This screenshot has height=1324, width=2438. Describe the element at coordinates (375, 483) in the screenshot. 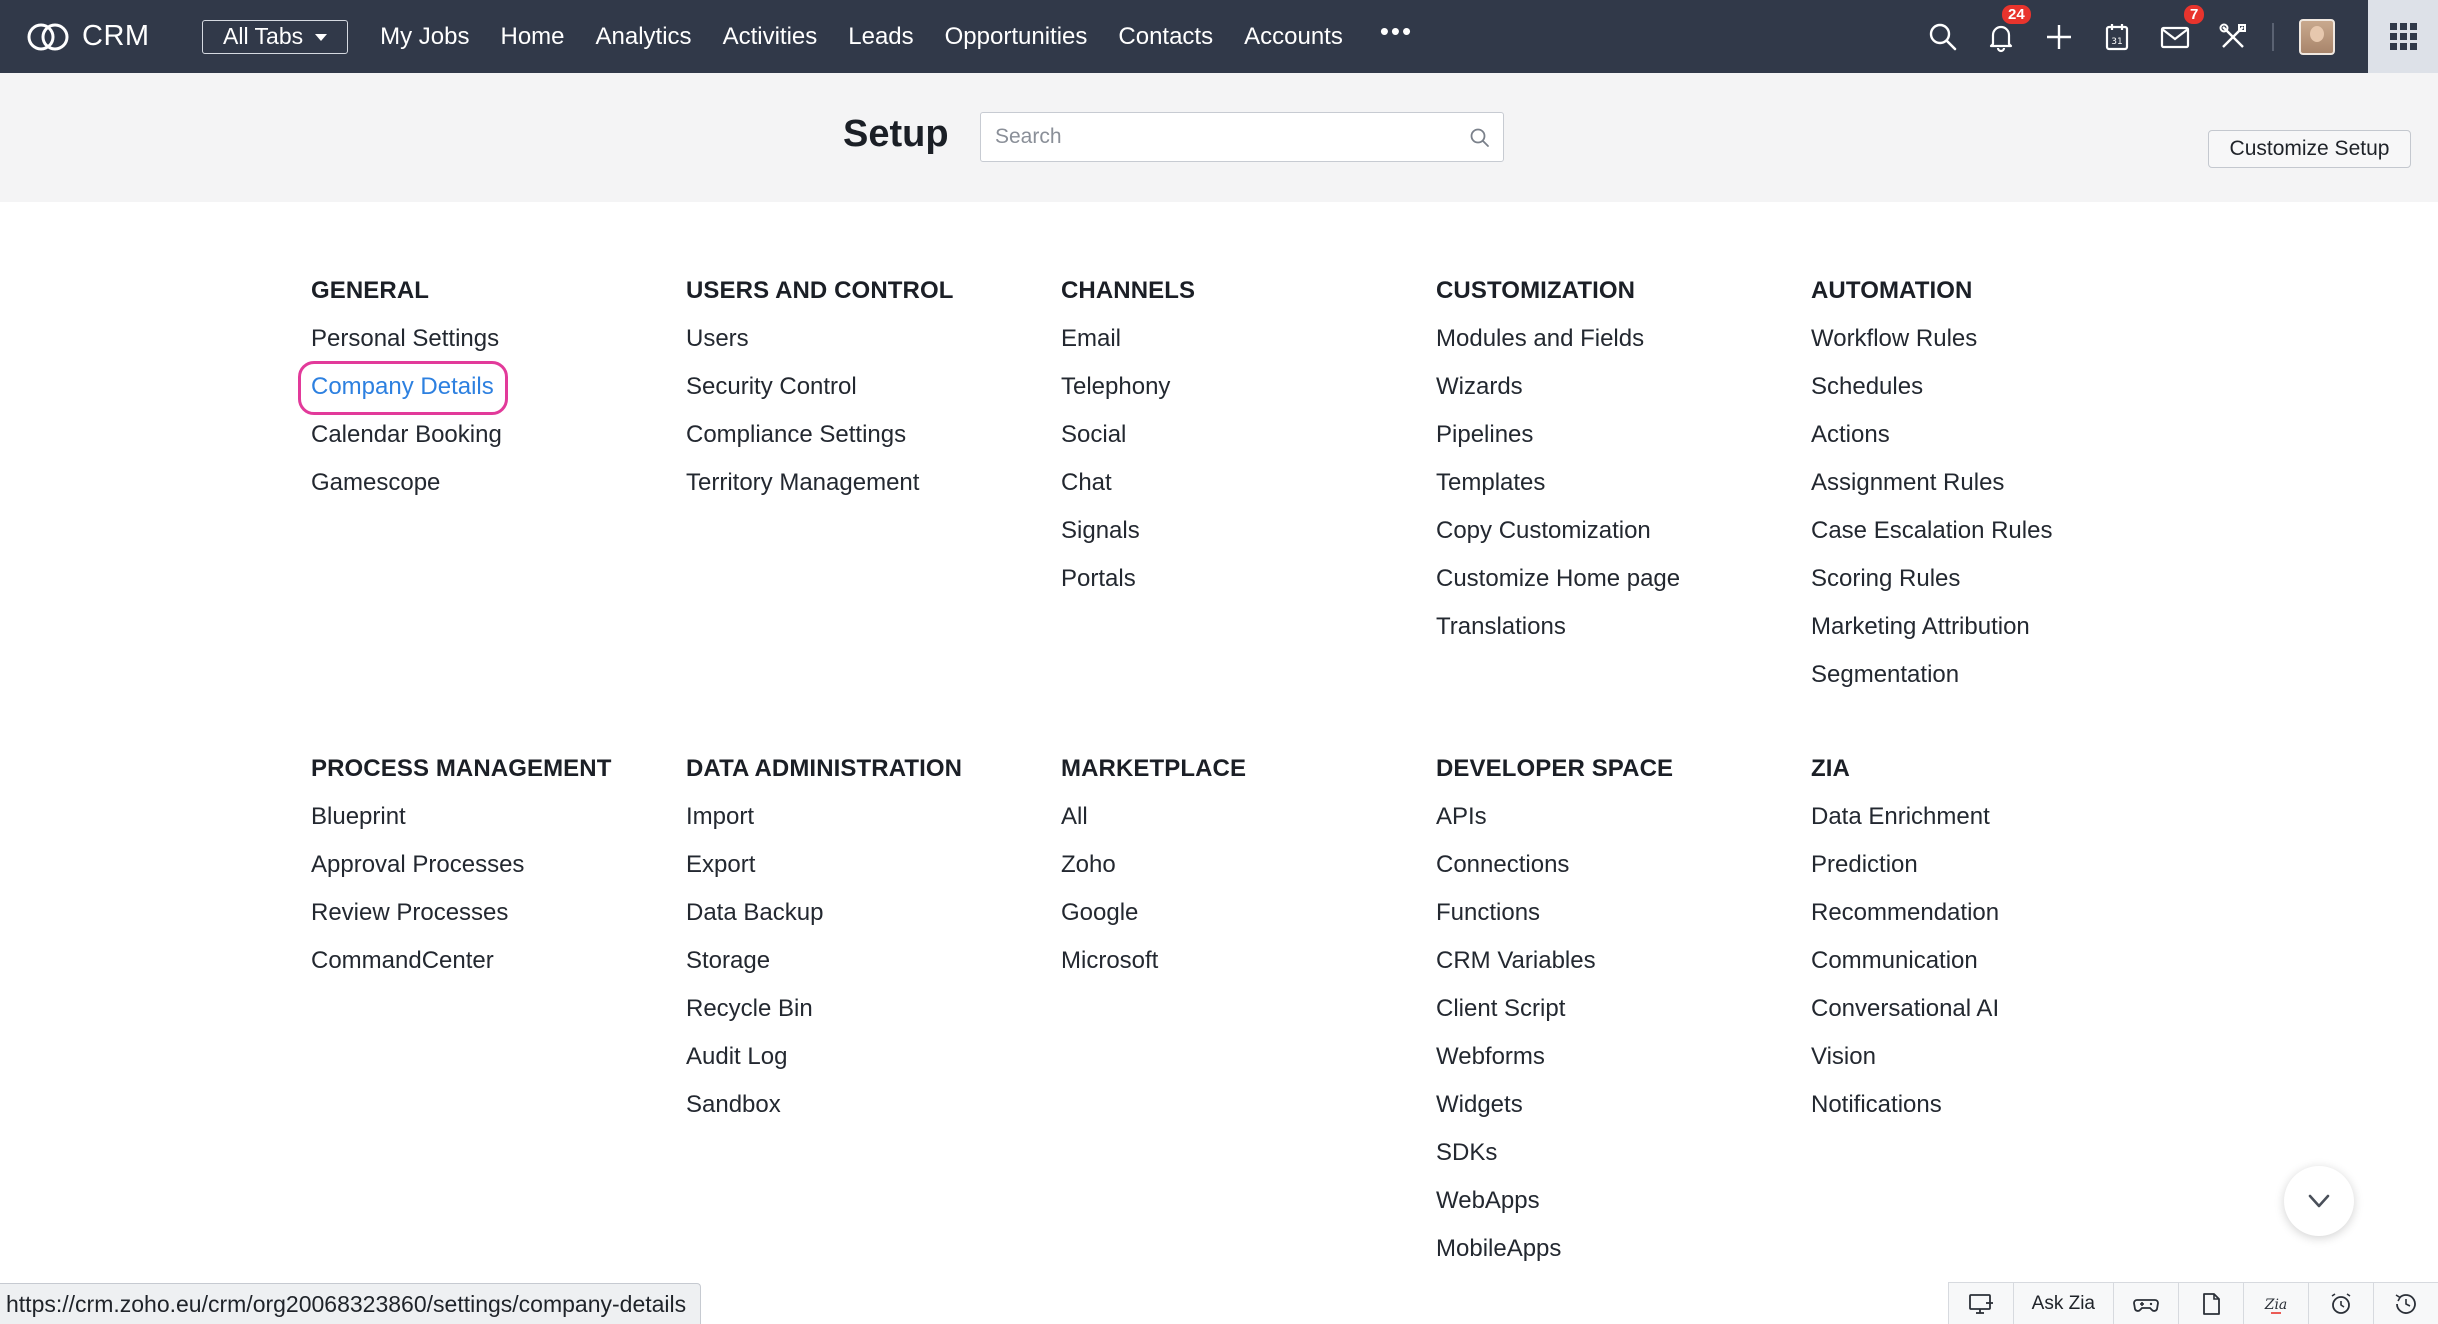

I see `setup-link-gamescope: Gamescope` at that location.